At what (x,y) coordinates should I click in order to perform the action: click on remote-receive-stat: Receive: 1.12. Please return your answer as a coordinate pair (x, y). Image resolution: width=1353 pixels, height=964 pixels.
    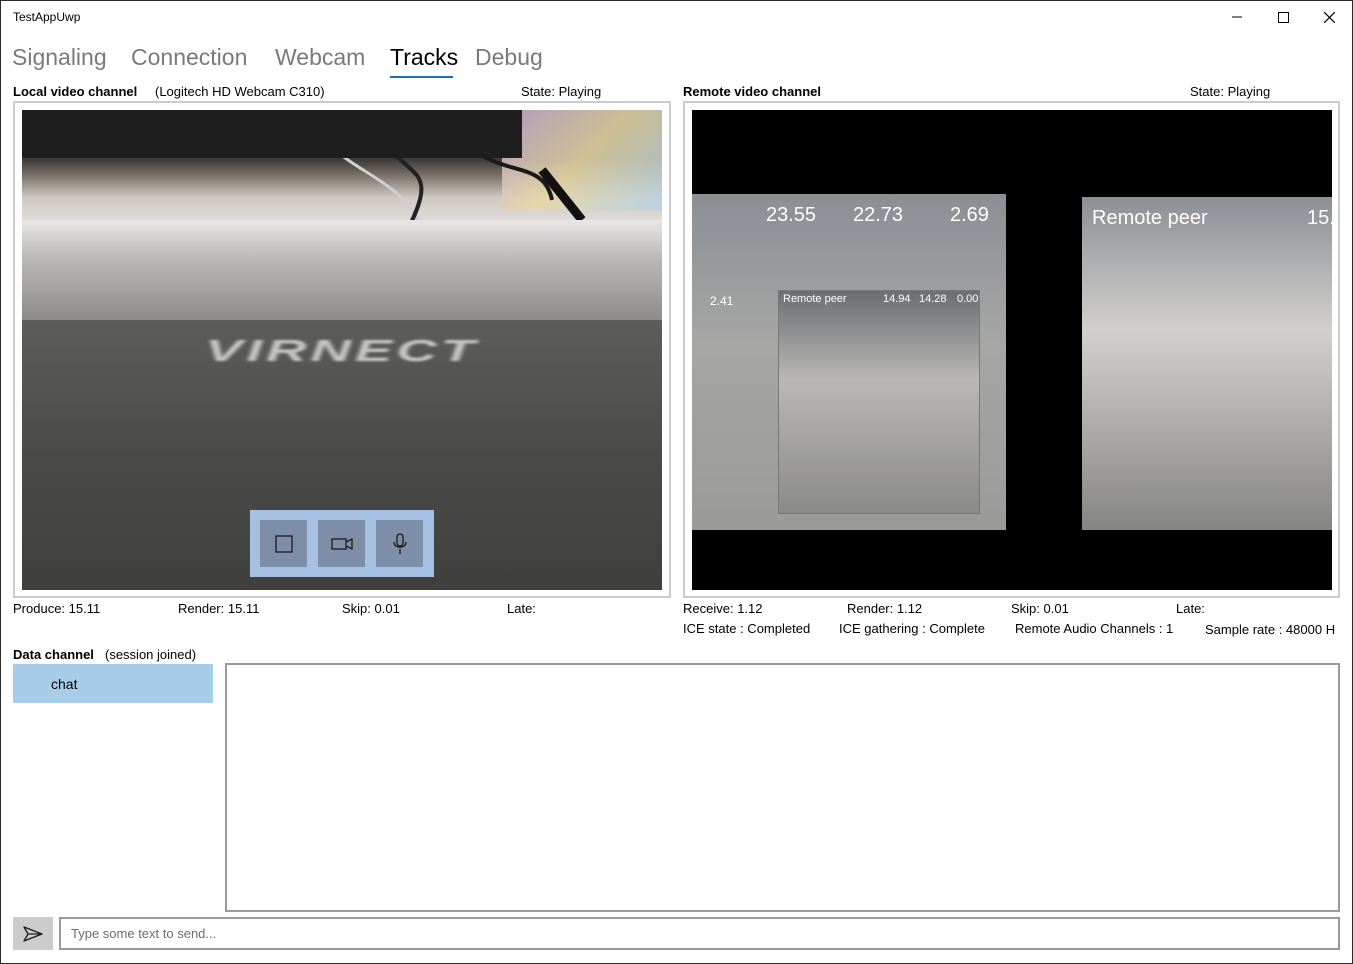
    Looking at the image, I should click on (723, 608).